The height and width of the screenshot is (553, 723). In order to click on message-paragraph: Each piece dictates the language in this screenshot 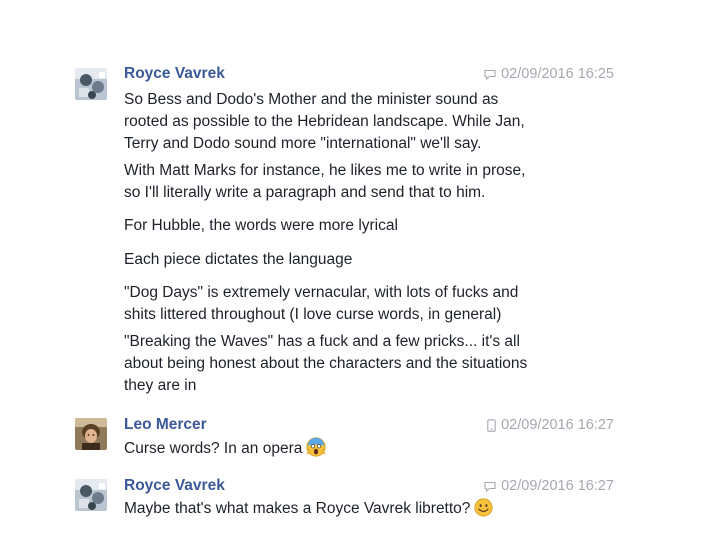, I will do `click(359, 260)`.